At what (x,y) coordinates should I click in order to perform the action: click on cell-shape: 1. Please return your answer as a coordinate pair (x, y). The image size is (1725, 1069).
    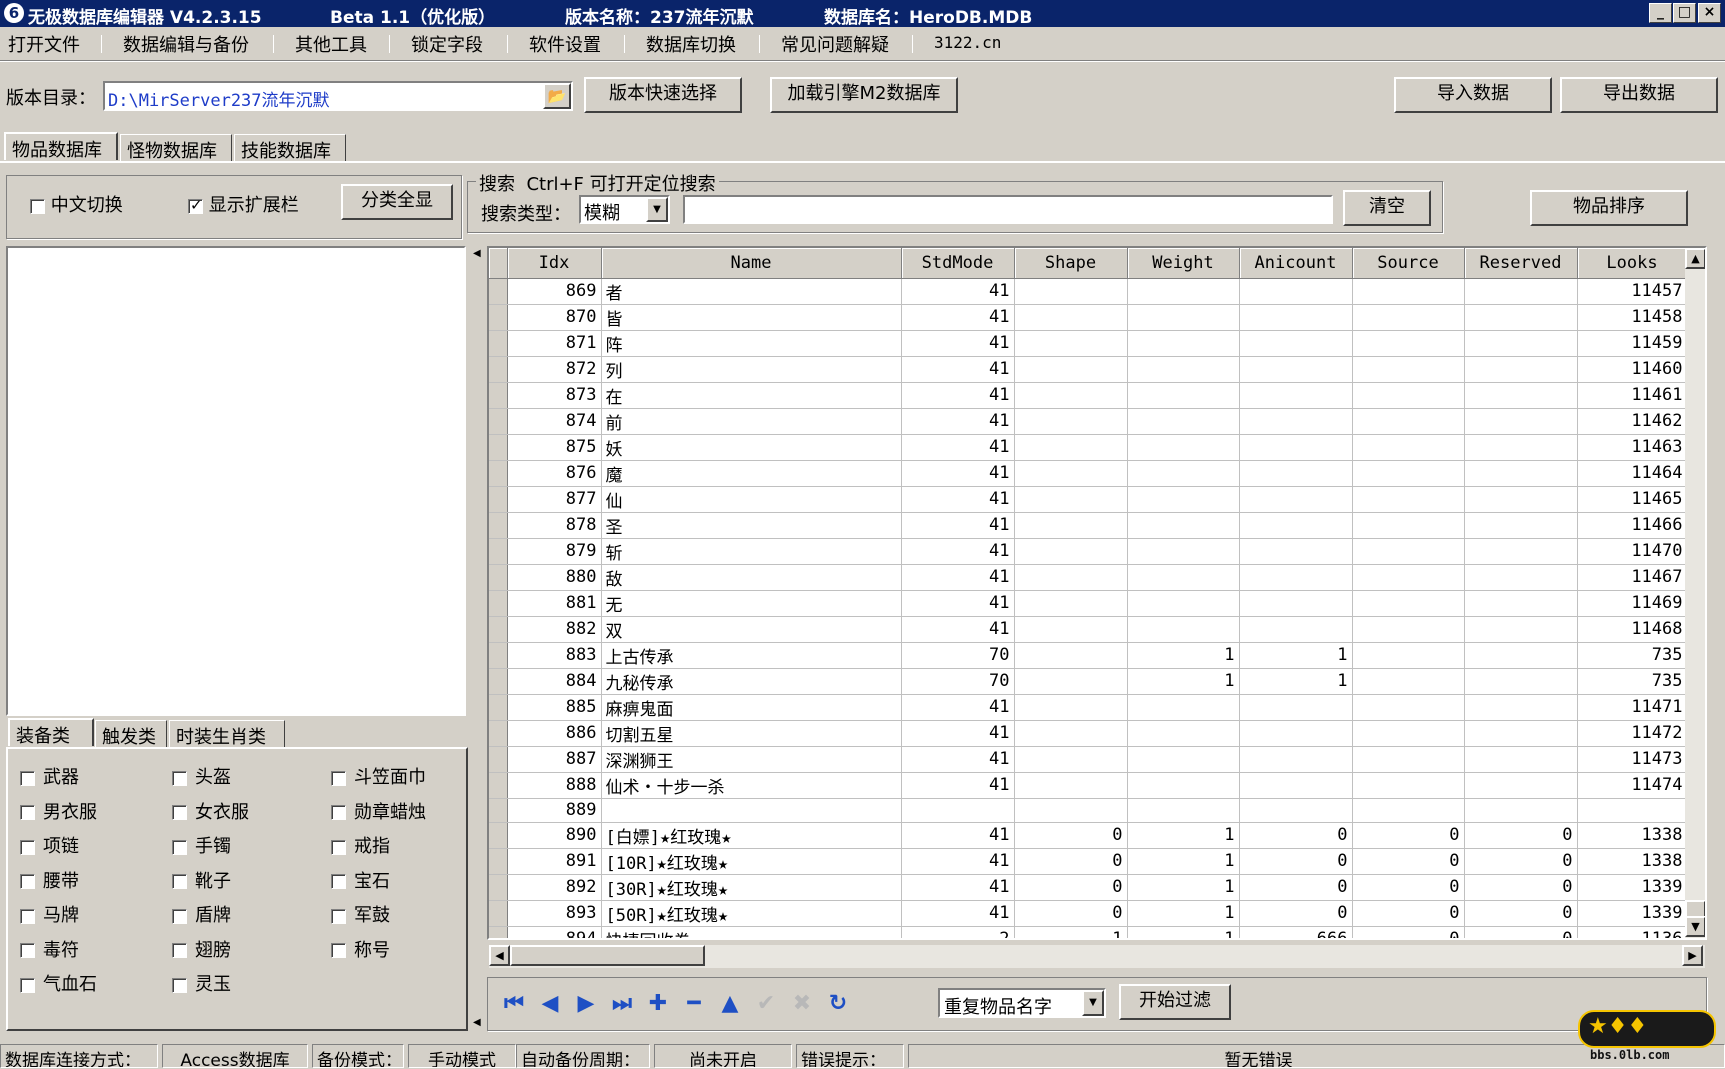
    Looking at the image, I should click on (1071, 932).